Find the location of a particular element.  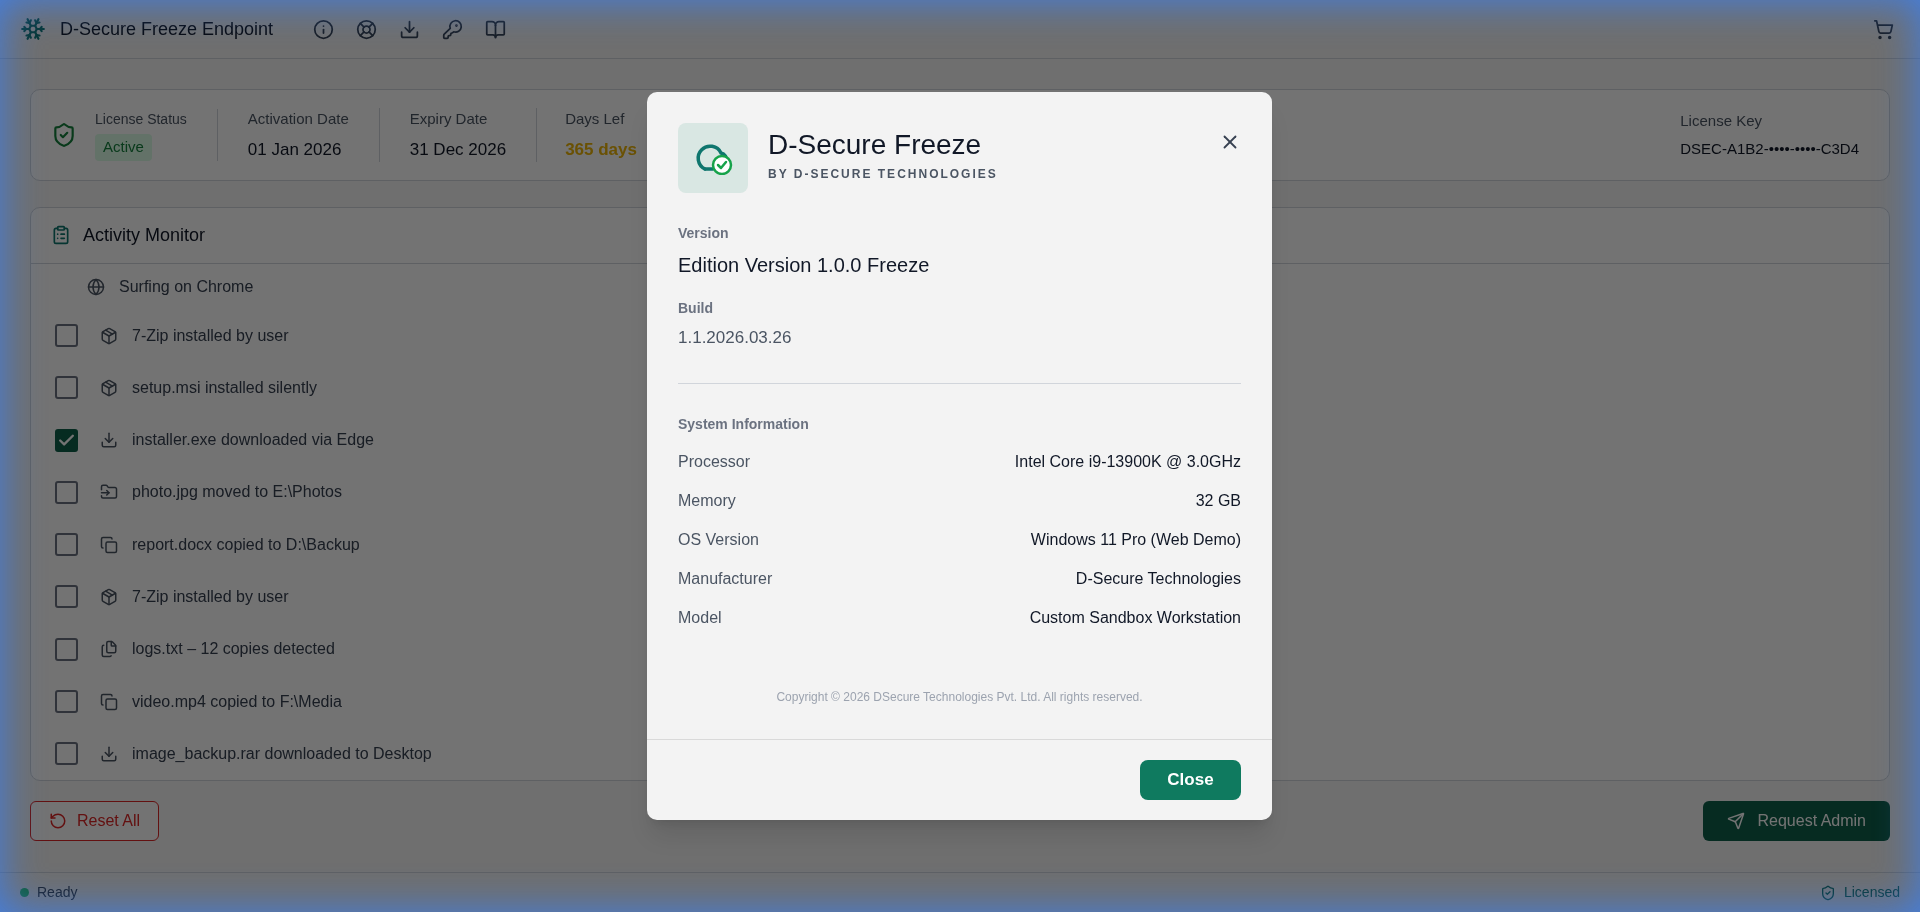

lifebuoy-icon is located at coordinates (367, 29).